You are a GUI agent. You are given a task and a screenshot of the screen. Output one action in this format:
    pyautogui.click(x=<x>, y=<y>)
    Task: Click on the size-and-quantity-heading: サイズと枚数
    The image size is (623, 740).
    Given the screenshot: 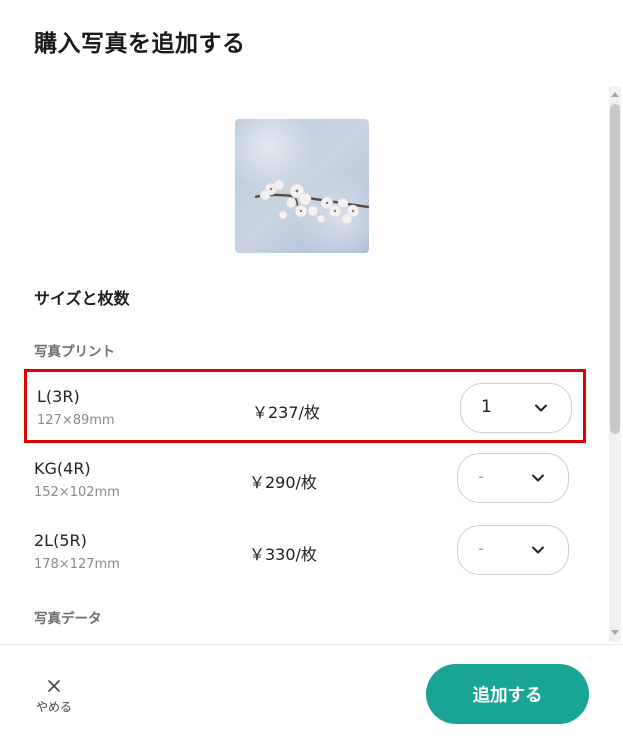 What is the action you would take?
    pyautogui.click(x=82, y=298)
    